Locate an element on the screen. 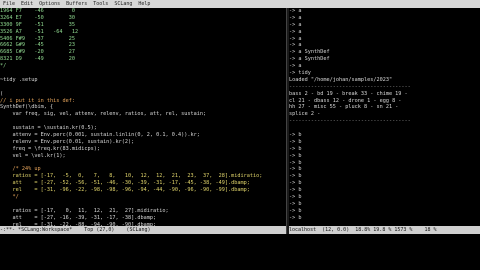 The image size is (480, 270). post-line is located at coordinates (384, 128).